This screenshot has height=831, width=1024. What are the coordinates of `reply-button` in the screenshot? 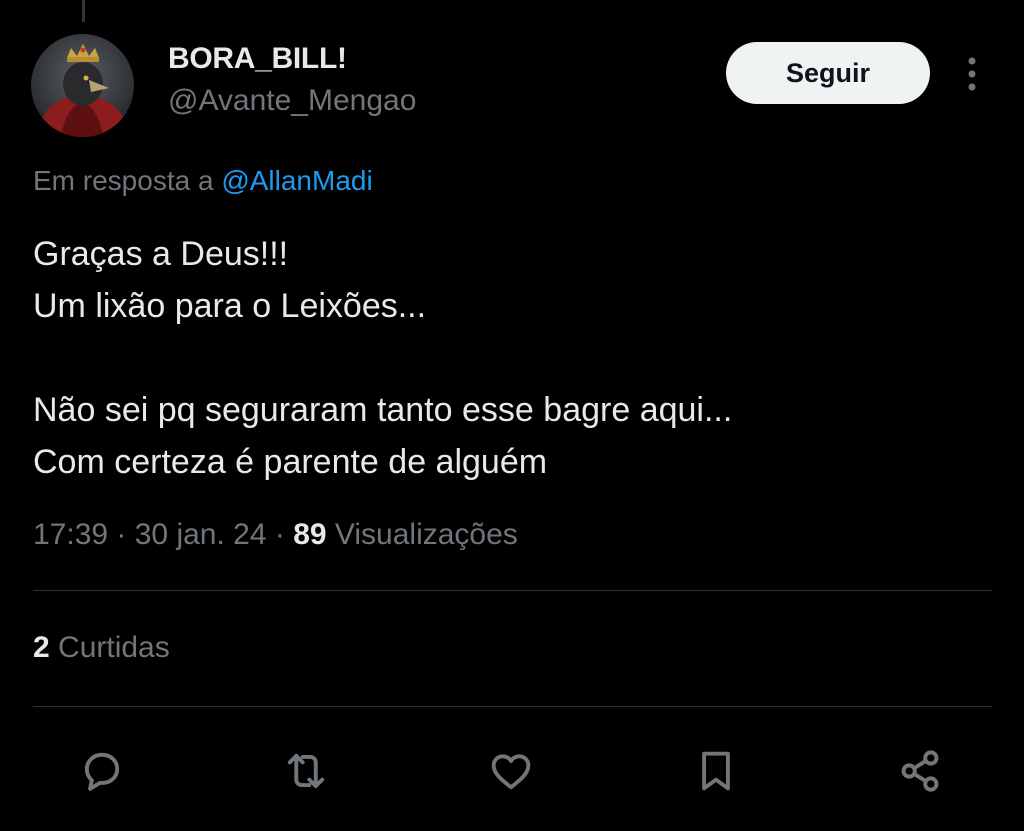 It's located at (102, 771).